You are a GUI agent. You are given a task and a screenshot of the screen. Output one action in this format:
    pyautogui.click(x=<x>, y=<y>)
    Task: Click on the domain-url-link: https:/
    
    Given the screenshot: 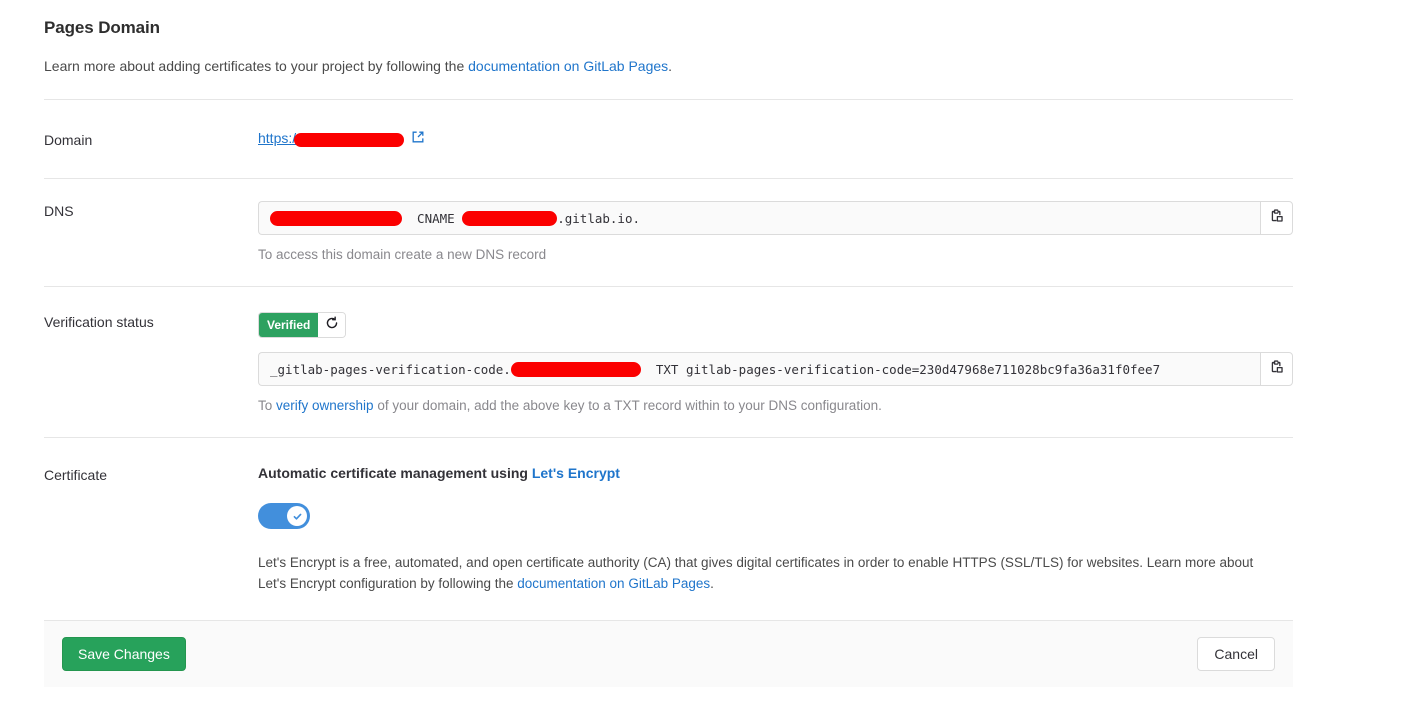 What is the action you would take?
    pyautogui.click(x=331, y=138)
    